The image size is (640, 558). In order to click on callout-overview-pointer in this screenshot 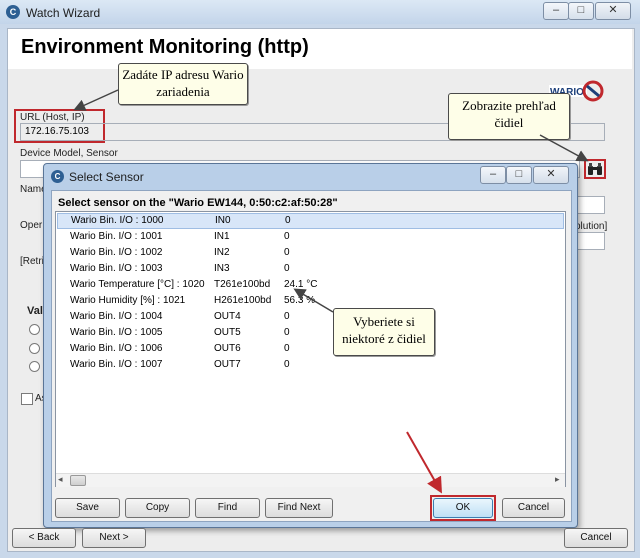, I will do `click(564, 148)`.